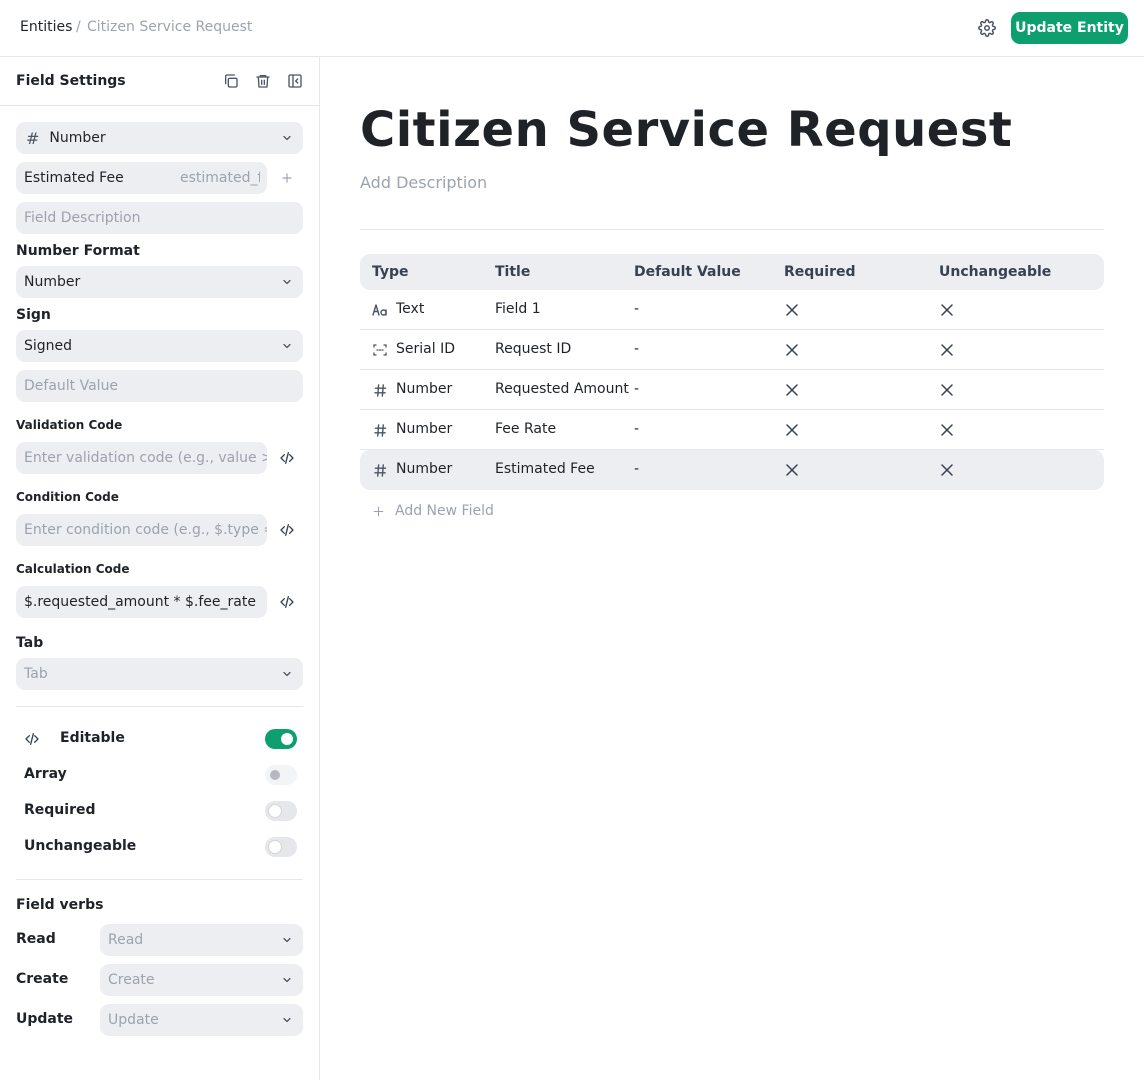 Image resolution: width=1144 pixels, height=1080 pixels. Describe the element at coordinates (46, 27) in the screenshot. I see `breadcrumb-root: Entities` at that location.